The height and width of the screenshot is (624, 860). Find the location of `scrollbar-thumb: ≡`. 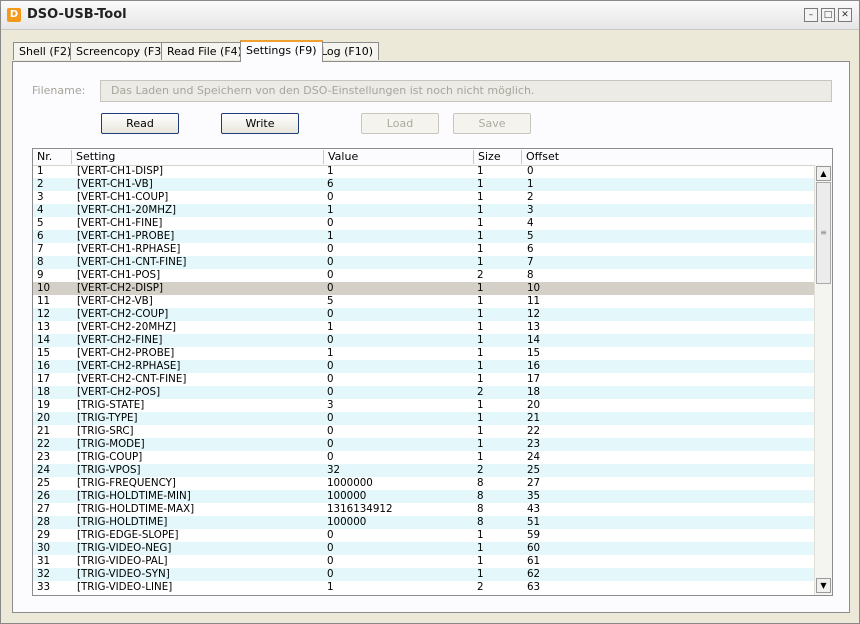

scrollbar-thumb: ≡ is located at coordinates (823, 233).